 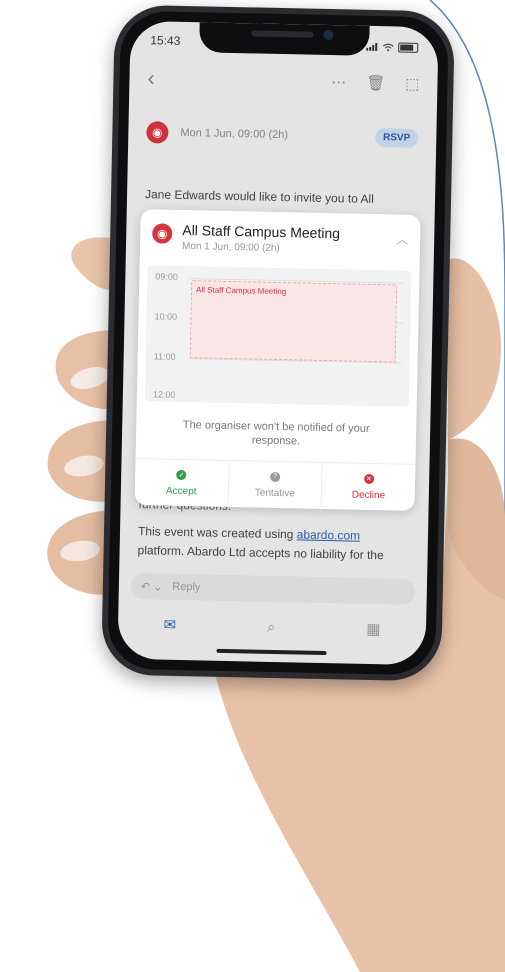 I want to click on abardo-link: abardo.com, so click(x=329, y=535).